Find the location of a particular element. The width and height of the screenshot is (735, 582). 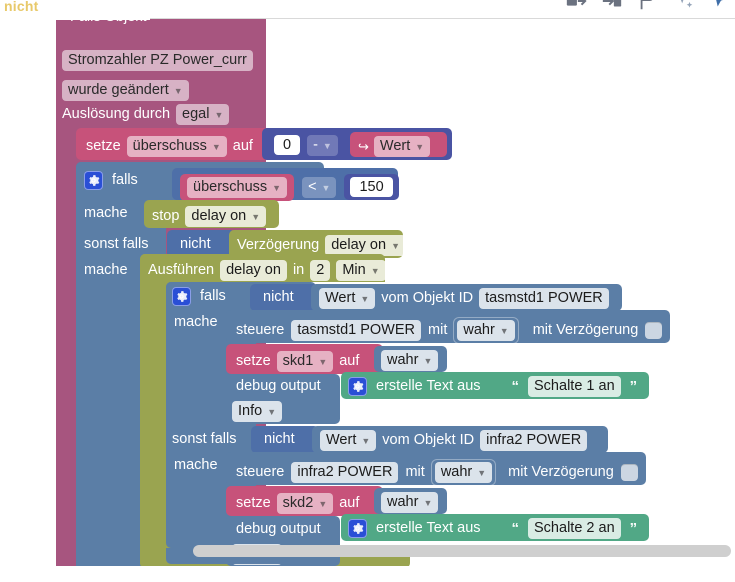

debug-level-field-1: Info ▼ is located at coordinates (257, 411).